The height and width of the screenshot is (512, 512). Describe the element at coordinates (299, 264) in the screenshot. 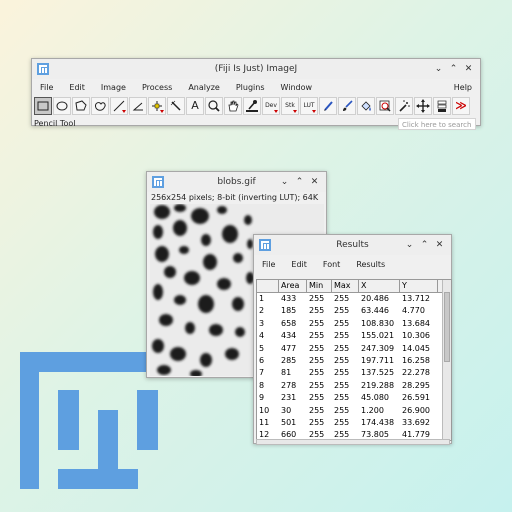

I see `results-menu-edit: Edit` at that location.